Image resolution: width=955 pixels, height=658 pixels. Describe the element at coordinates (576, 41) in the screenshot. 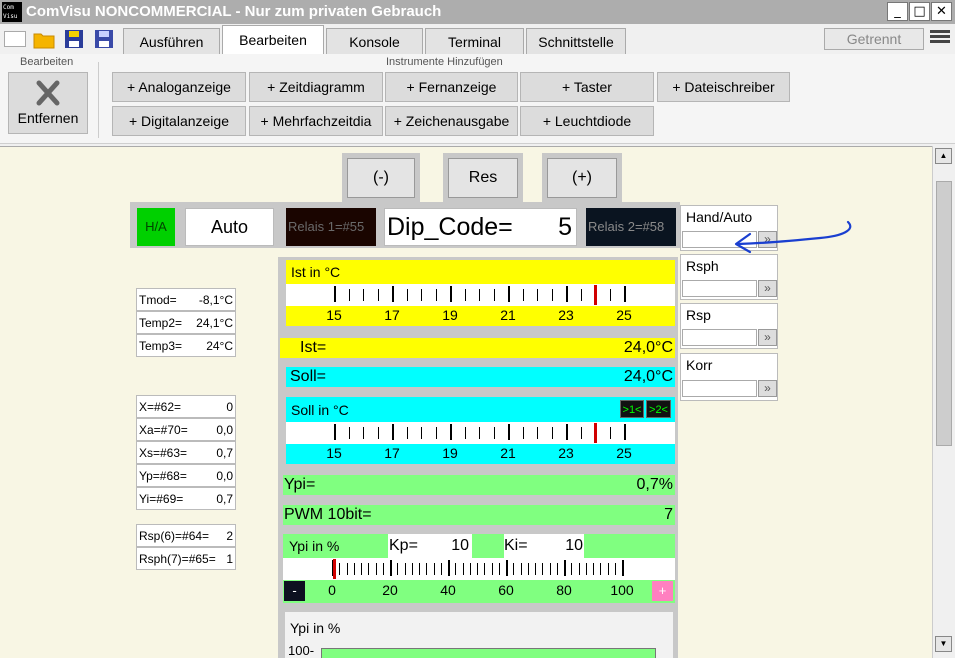

I see `tab-schnittstelle: Schnittstelle` at that location.